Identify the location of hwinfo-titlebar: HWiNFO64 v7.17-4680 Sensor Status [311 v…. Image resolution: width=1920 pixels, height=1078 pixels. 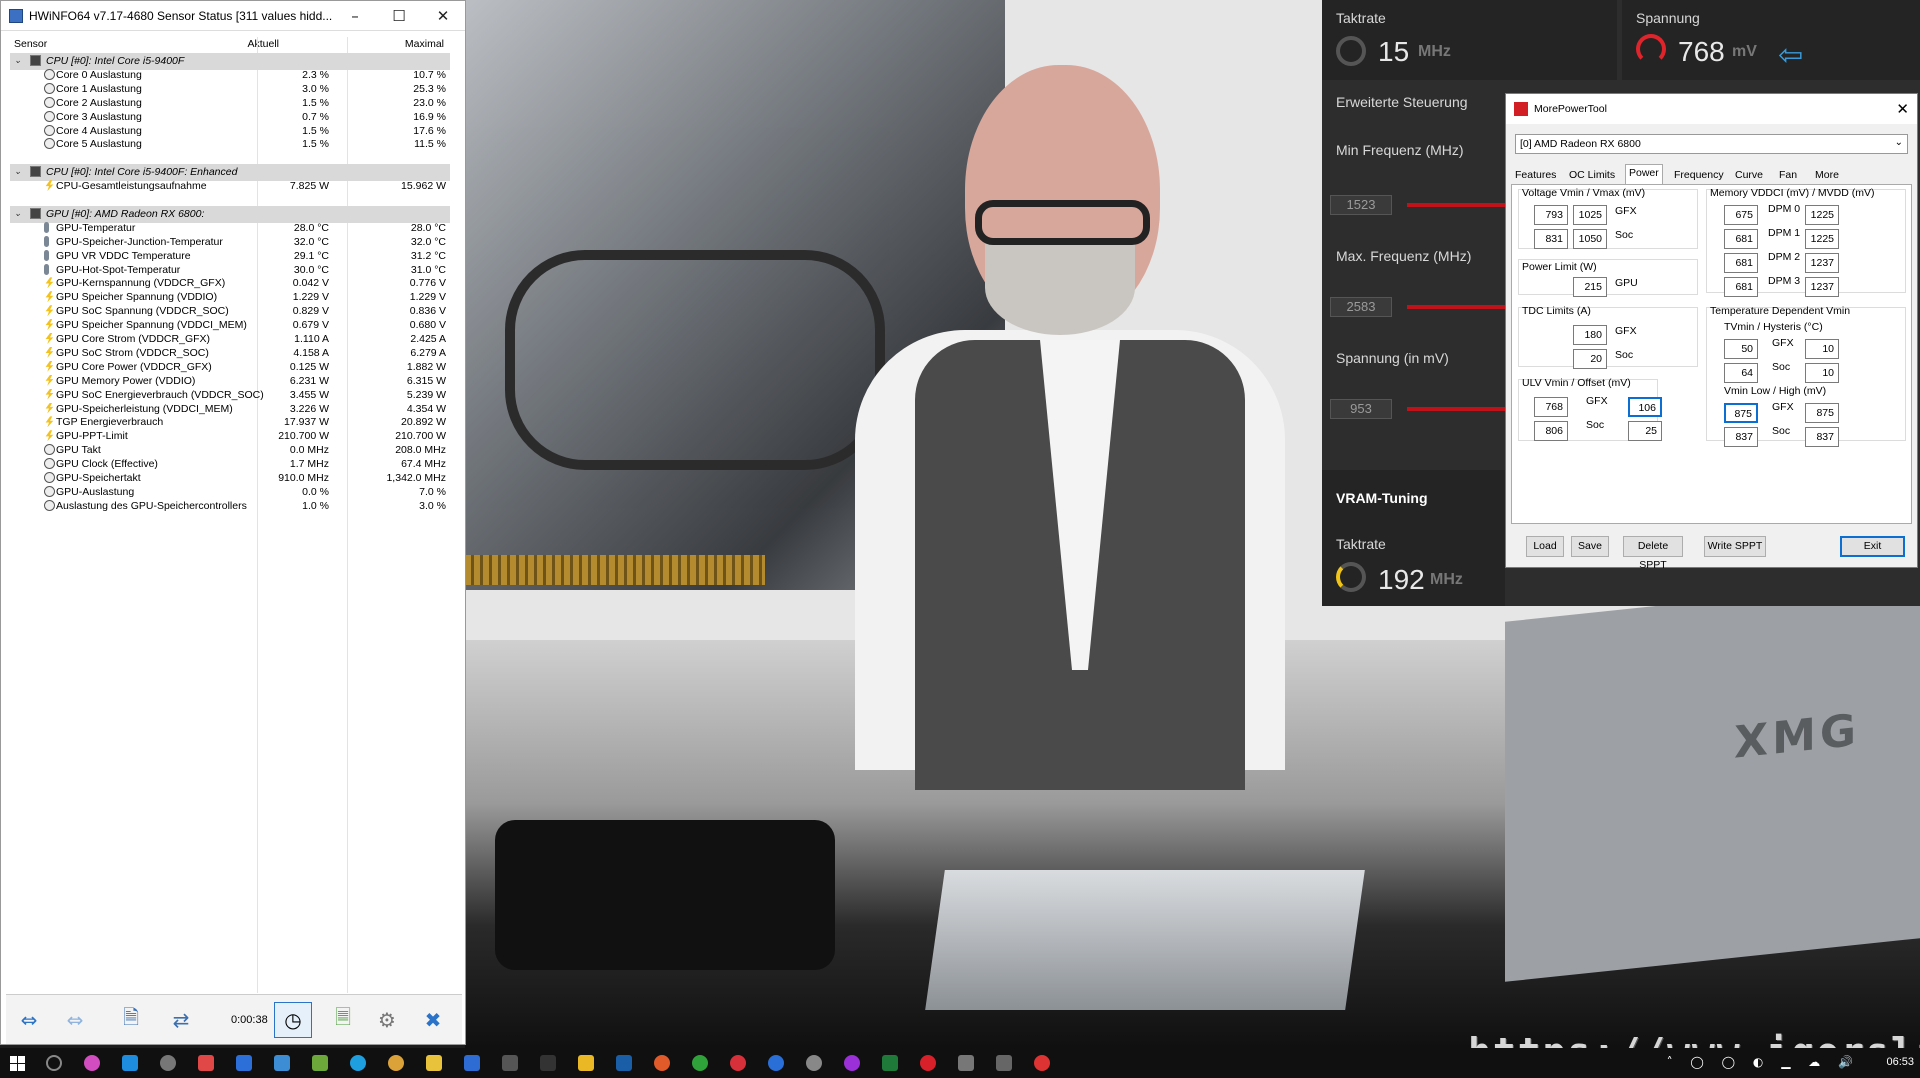
(233, 16).